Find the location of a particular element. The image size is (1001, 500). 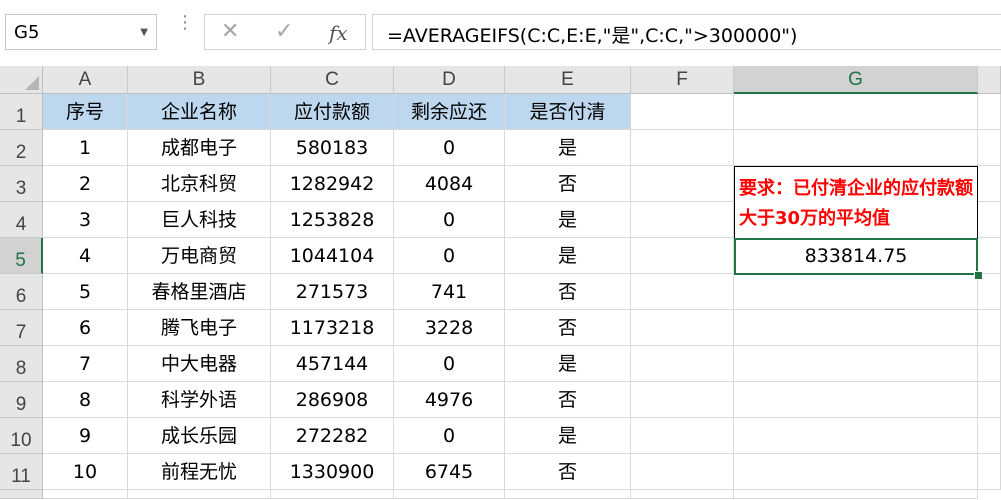

table-cell: 8 is located at coordinates (85, 400).